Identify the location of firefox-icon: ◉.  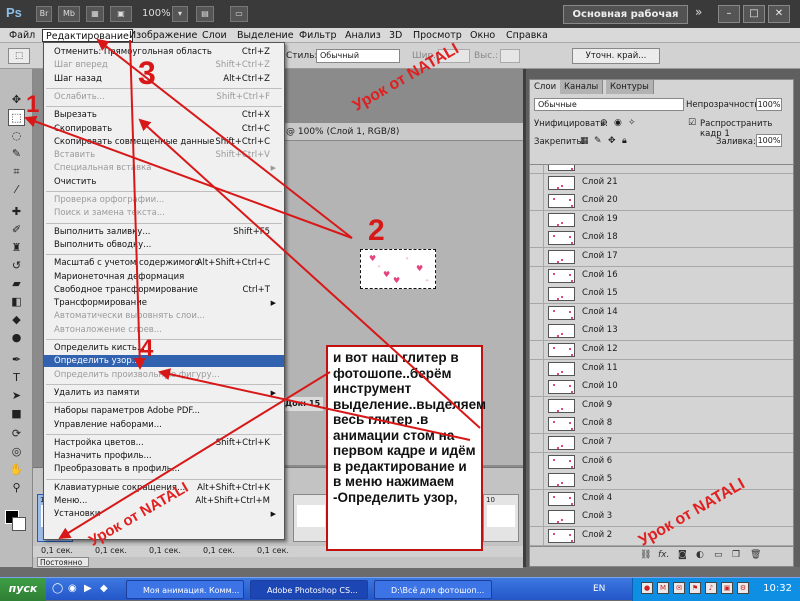
(72, 588).